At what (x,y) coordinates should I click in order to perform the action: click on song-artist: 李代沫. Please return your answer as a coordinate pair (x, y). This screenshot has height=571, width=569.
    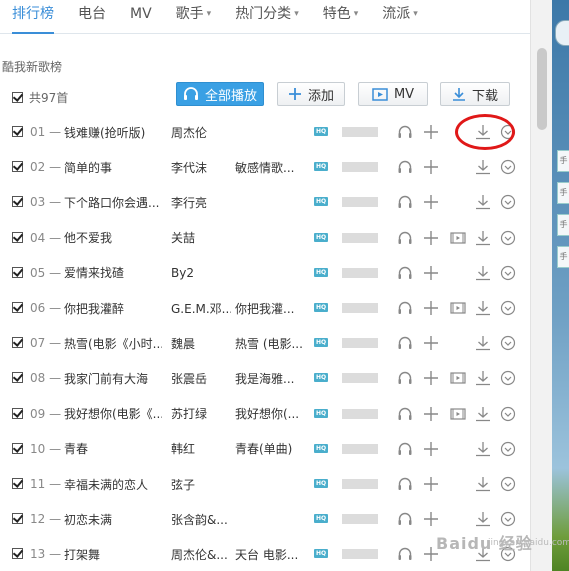
    Looking at the image, I should click on (201, 167).